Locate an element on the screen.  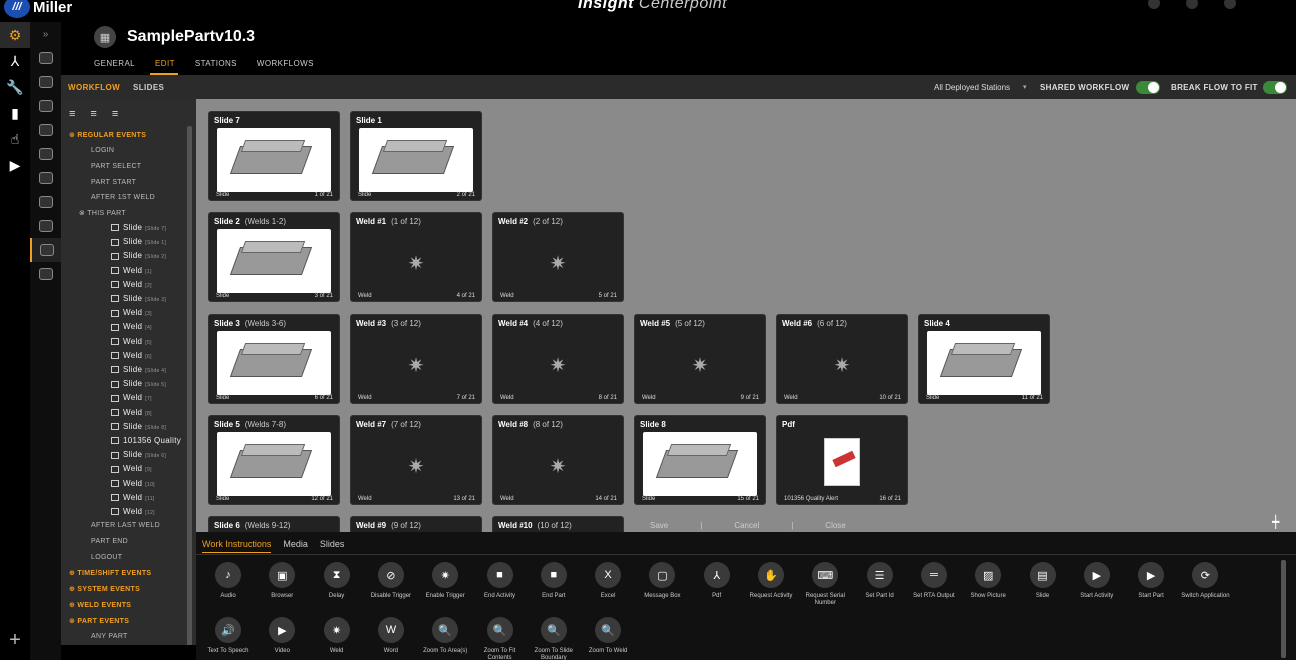
slide-card: Slide 3 (Welds 3-6) Slide 6 of 21 is located at coordinates (274, 359).